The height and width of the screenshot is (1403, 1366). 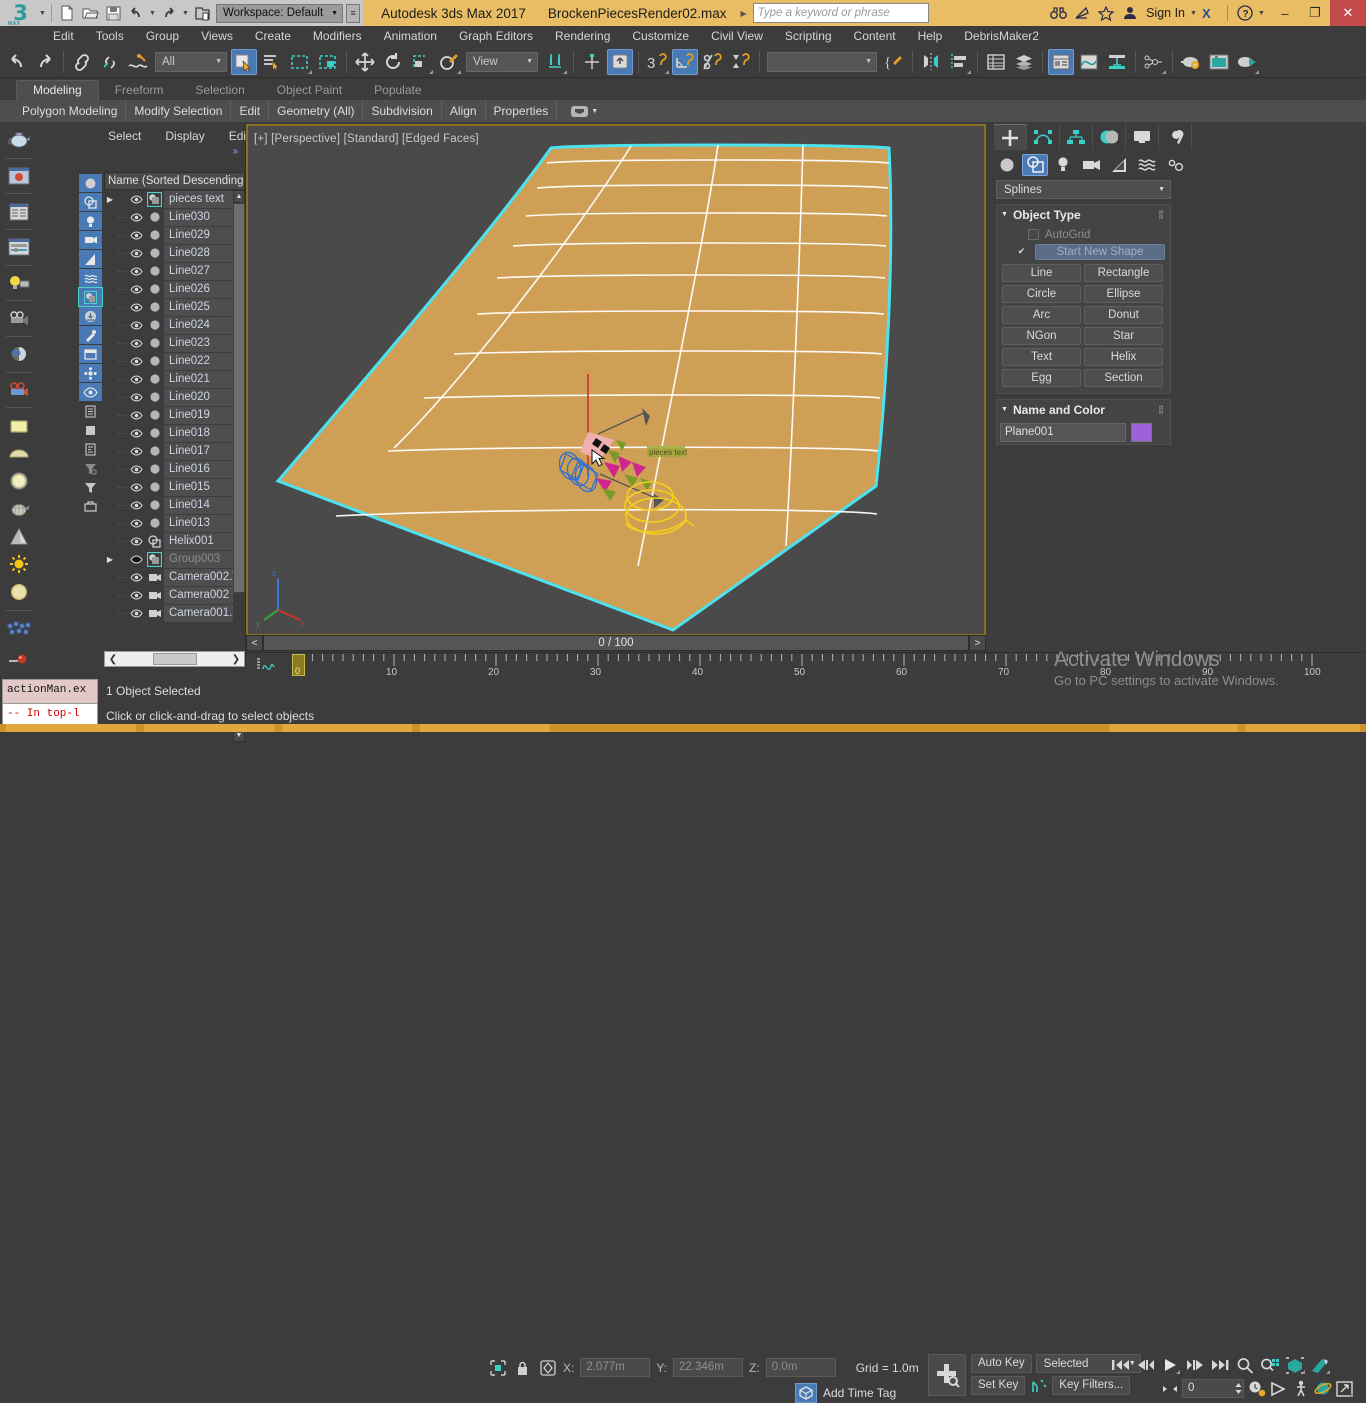 What do you see at coordinates (1210, 13) in the screenshot?
I see `exchange-icon: X` at bounding box center [1210, 13].